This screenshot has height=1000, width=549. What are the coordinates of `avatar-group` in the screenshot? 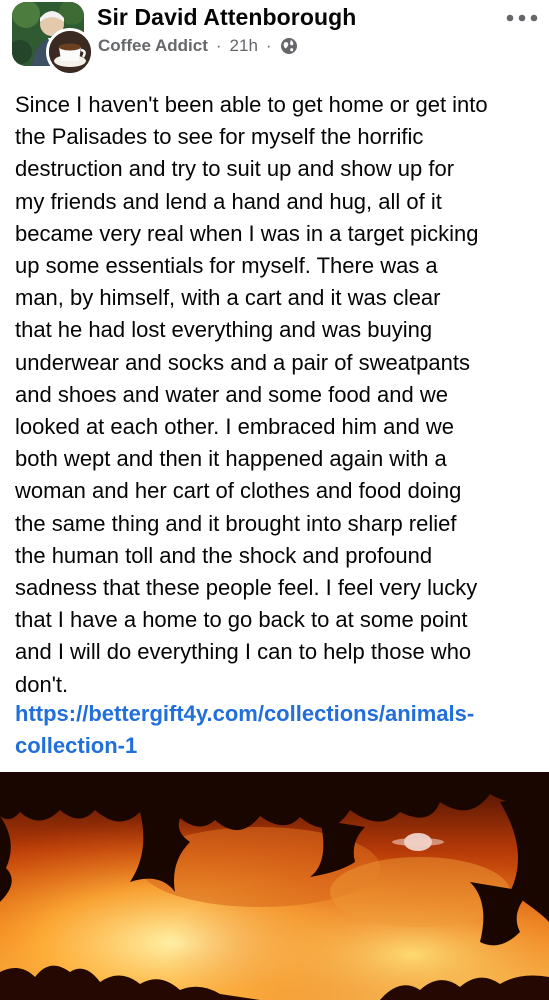 It's located at (53, 39).